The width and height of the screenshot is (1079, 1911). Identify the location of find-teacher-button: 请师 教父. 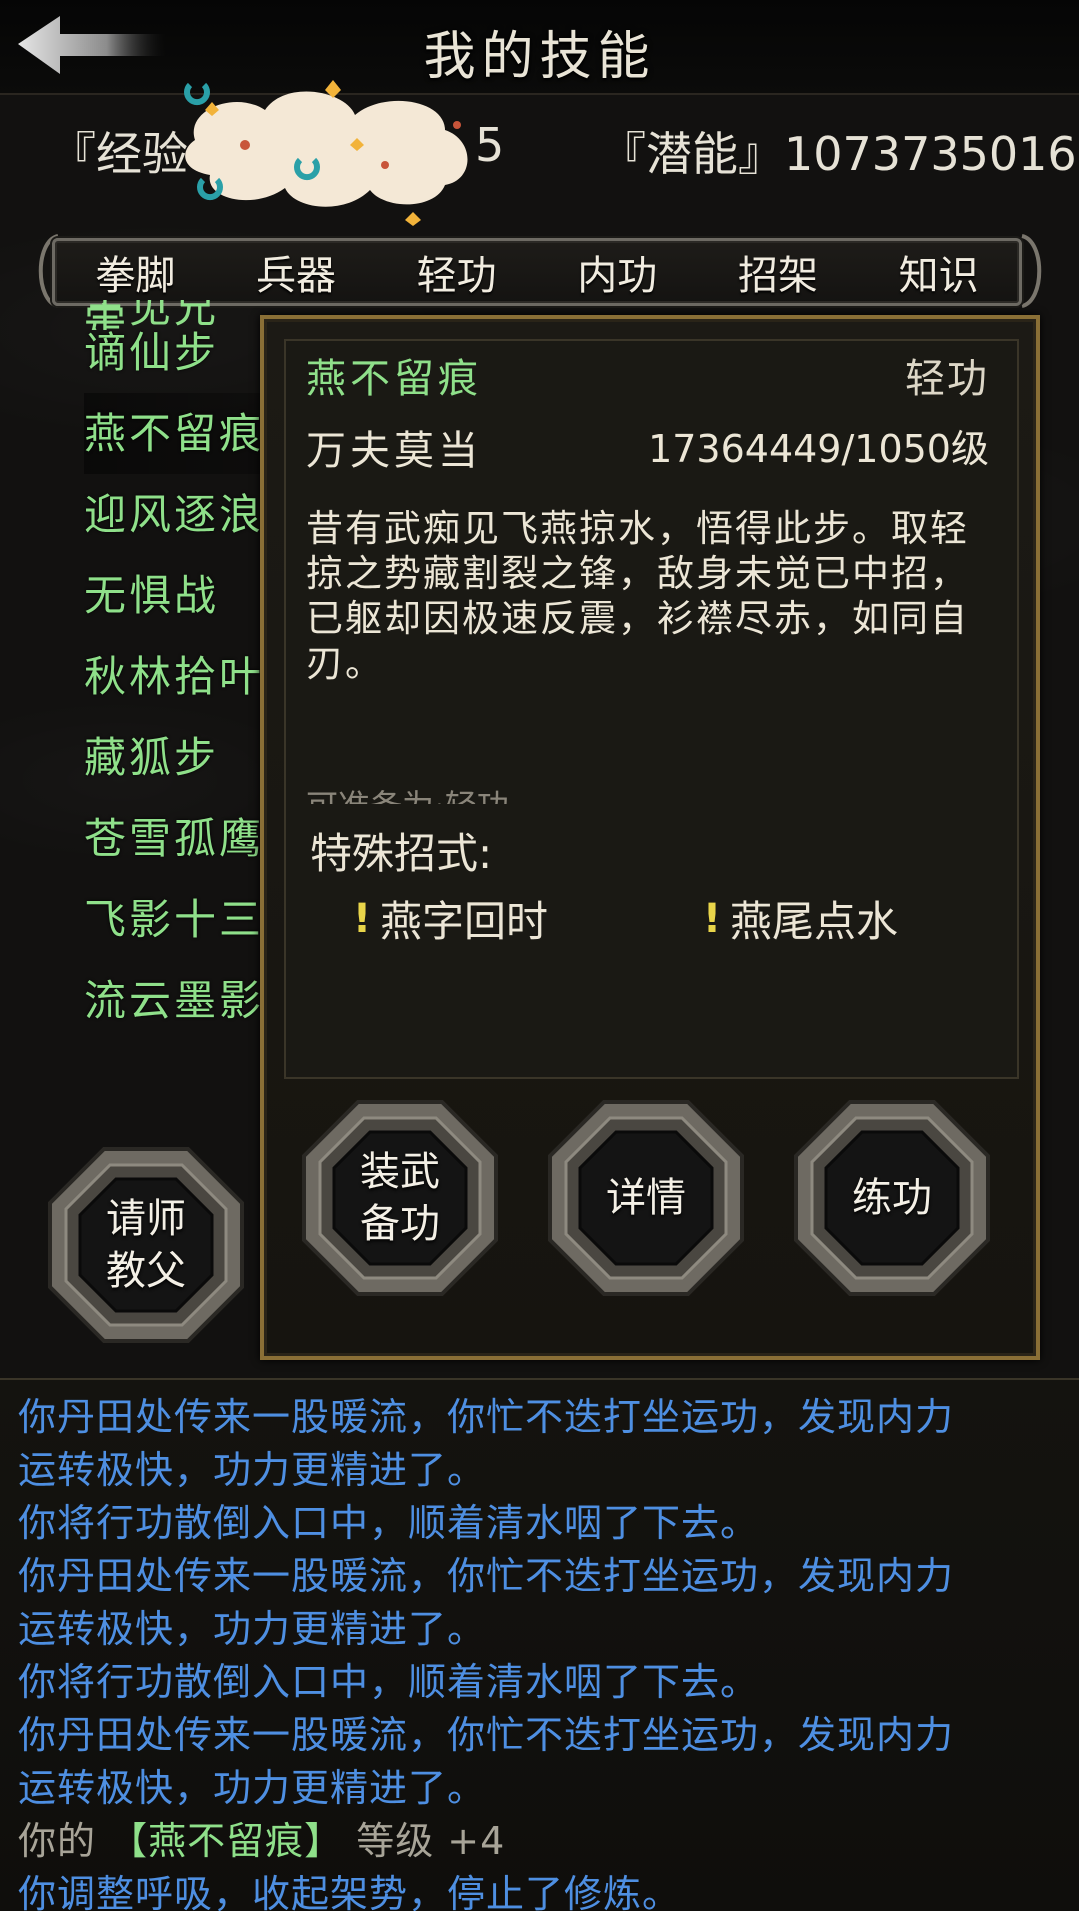
(146, 1245).